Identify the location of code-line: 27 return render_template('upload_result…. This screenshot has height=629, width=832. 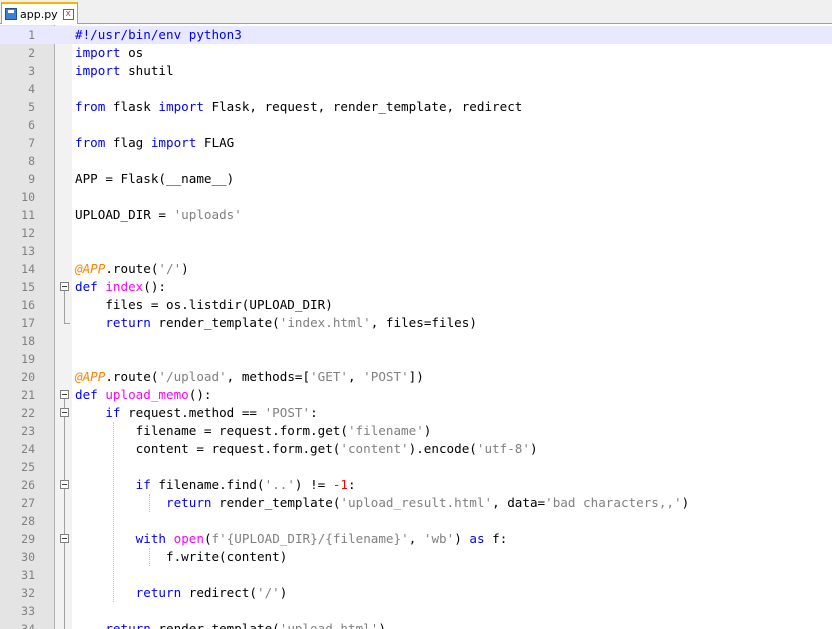
(416, 503).